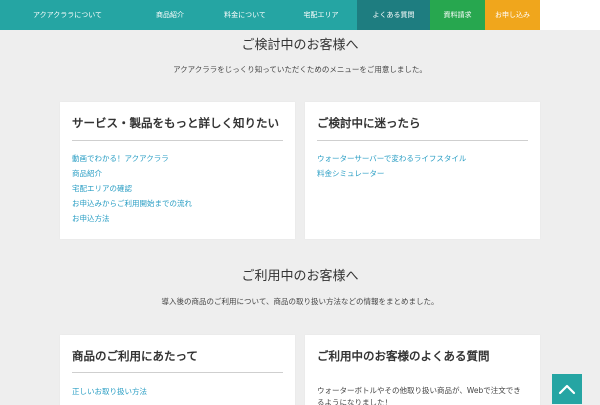 This screenshot has height=405, width=600. What do you see at coordinates (67, 15) in the screenshot?
I see `nav-item-about: アクアクララについて` at bounding box center [67, 15].